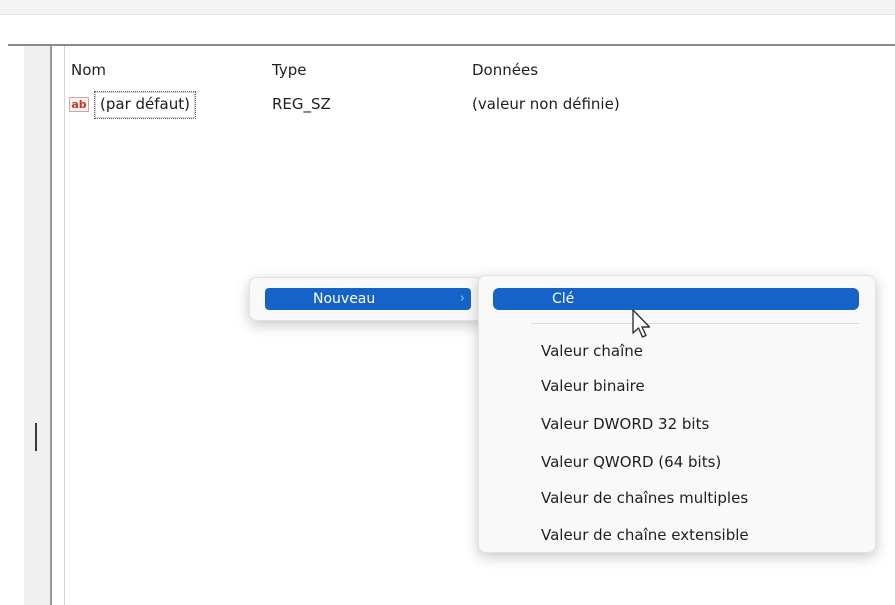  What do you see at coordinates (505, 70) in the screenshot?
I see `column-header-data: Données` at bounding box center [505, 70].